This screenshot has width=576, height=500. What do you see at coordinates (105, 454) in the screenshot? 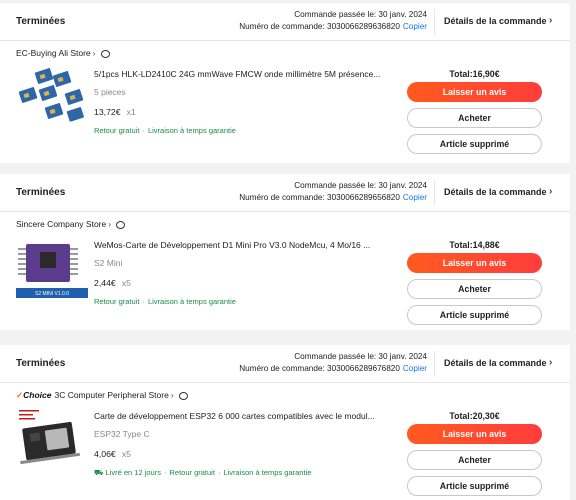
I see `product-price: 4,06€` at bounding box center [105, 454].